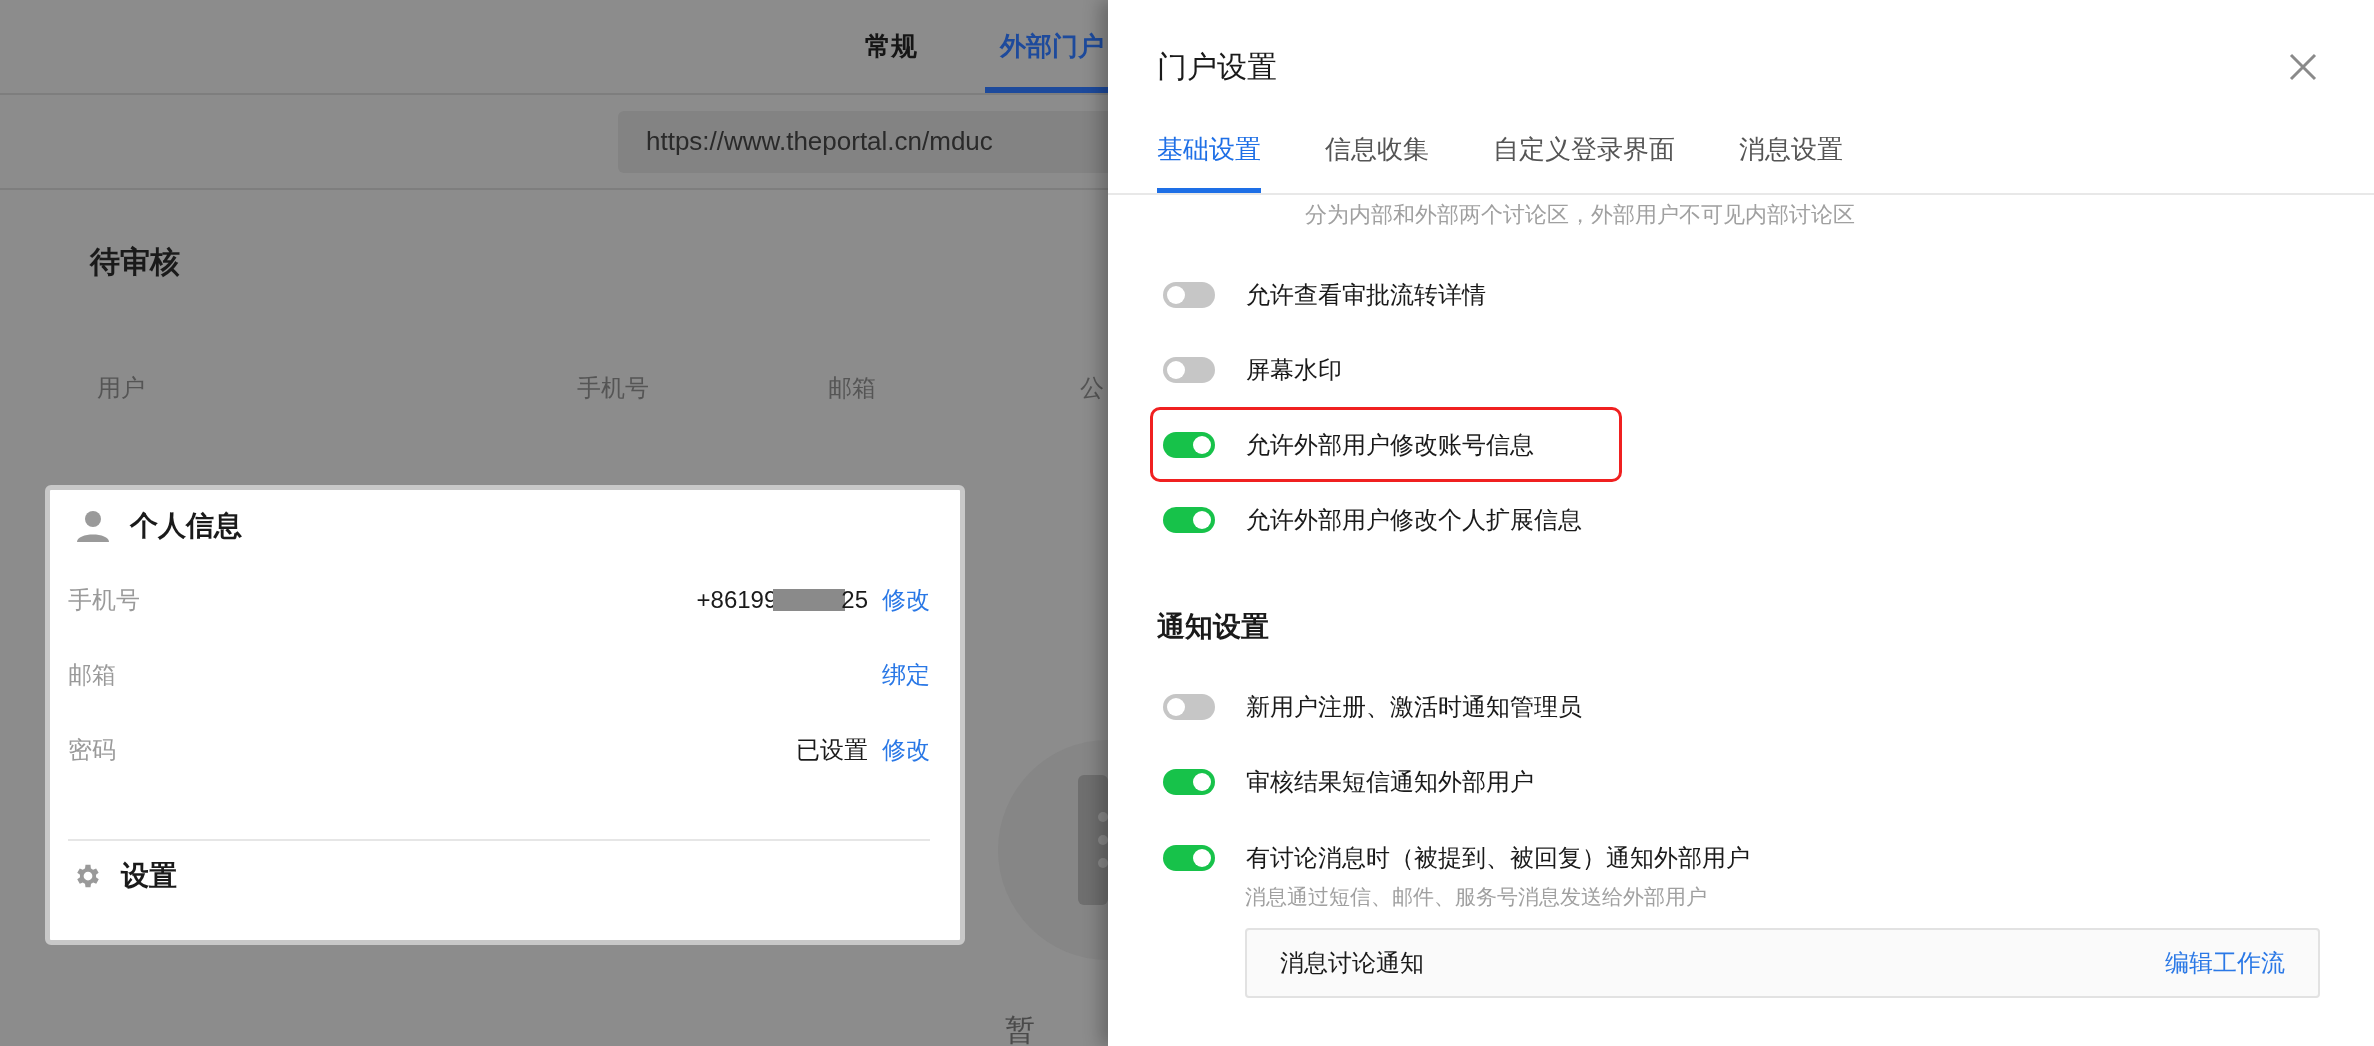  I want to click on toggle-label: 审核结果短信通知外部用户, so click(1390, 781).